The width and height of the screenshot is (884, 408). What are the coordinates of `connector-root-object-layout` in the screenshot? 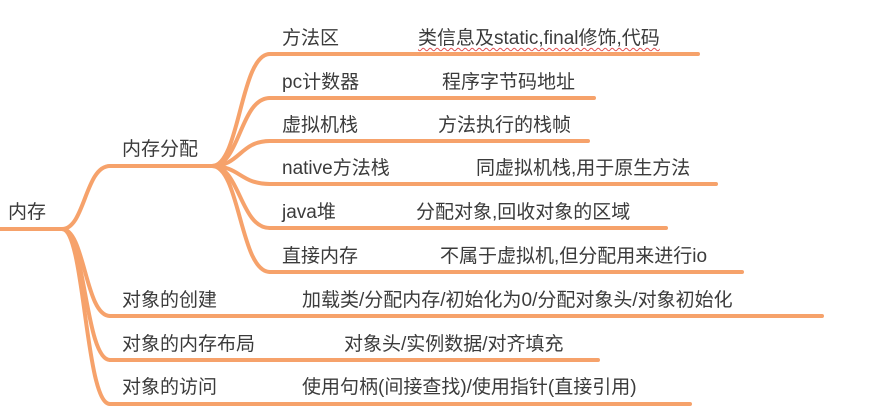 It's located at (86, 294).